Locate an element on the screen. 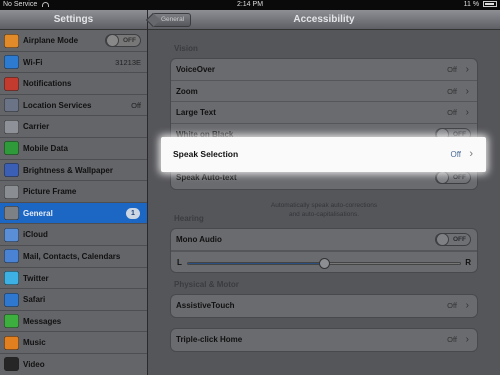 The width and height of the screenshot is (500, 375). sidebar-item-messages: Messages is located at coordinates (73, 321).